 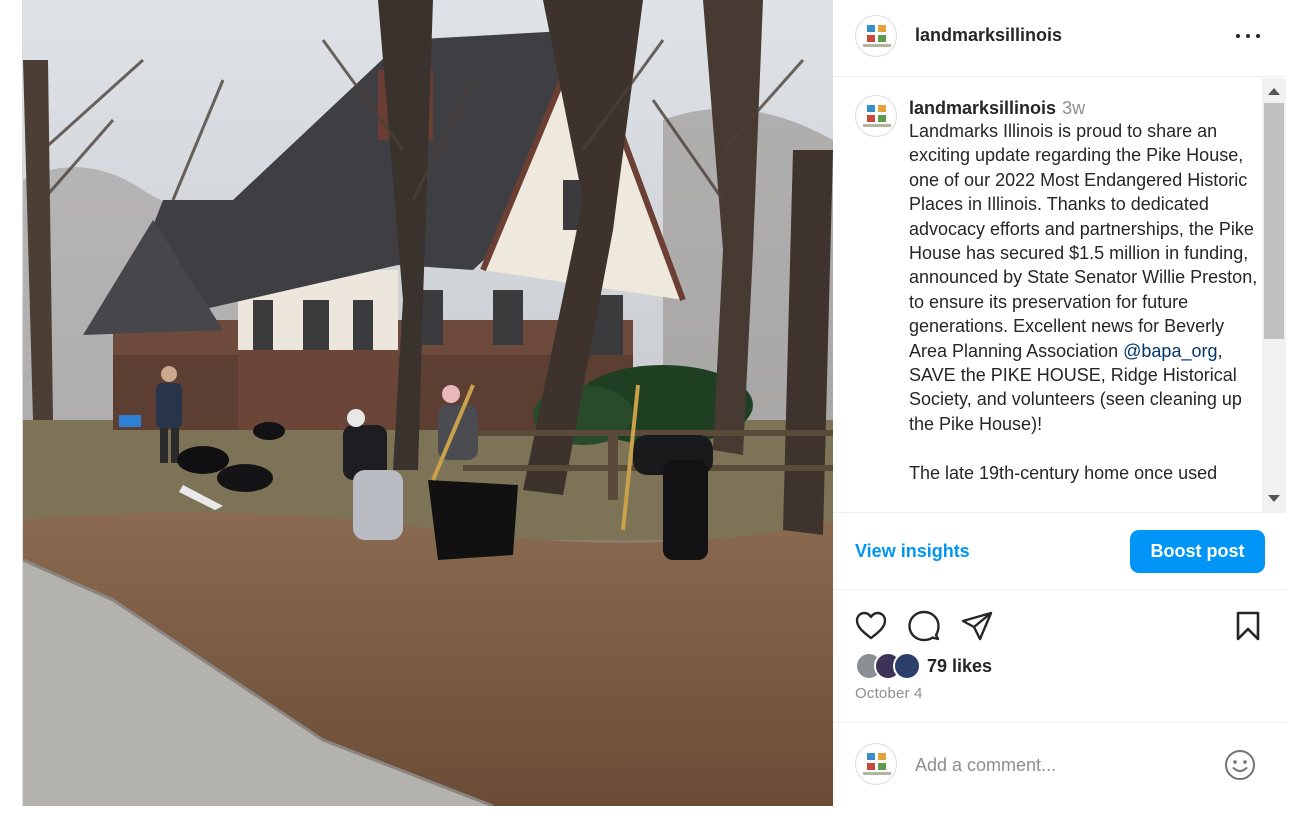 I want to click on comment-input, so click(x=1060, y=765).